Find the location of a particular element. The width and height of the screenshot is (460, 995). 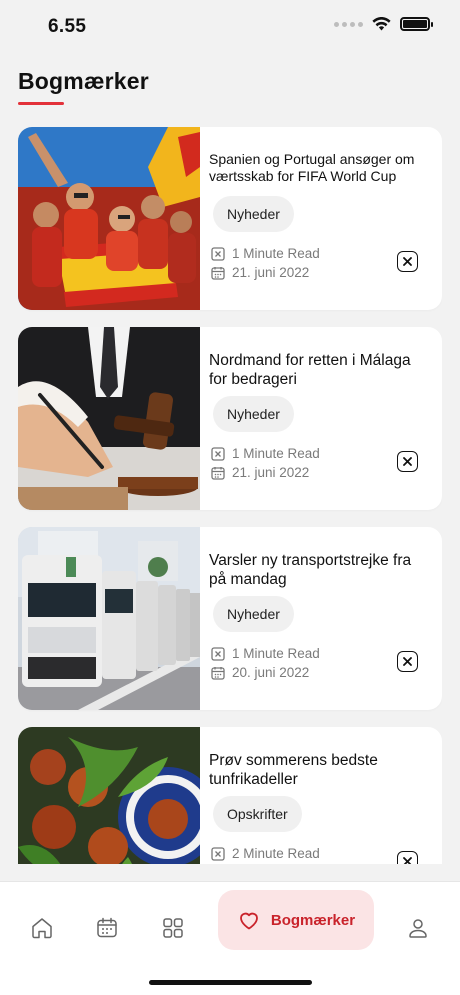

grid-icon is located at coordinates (173, 928).